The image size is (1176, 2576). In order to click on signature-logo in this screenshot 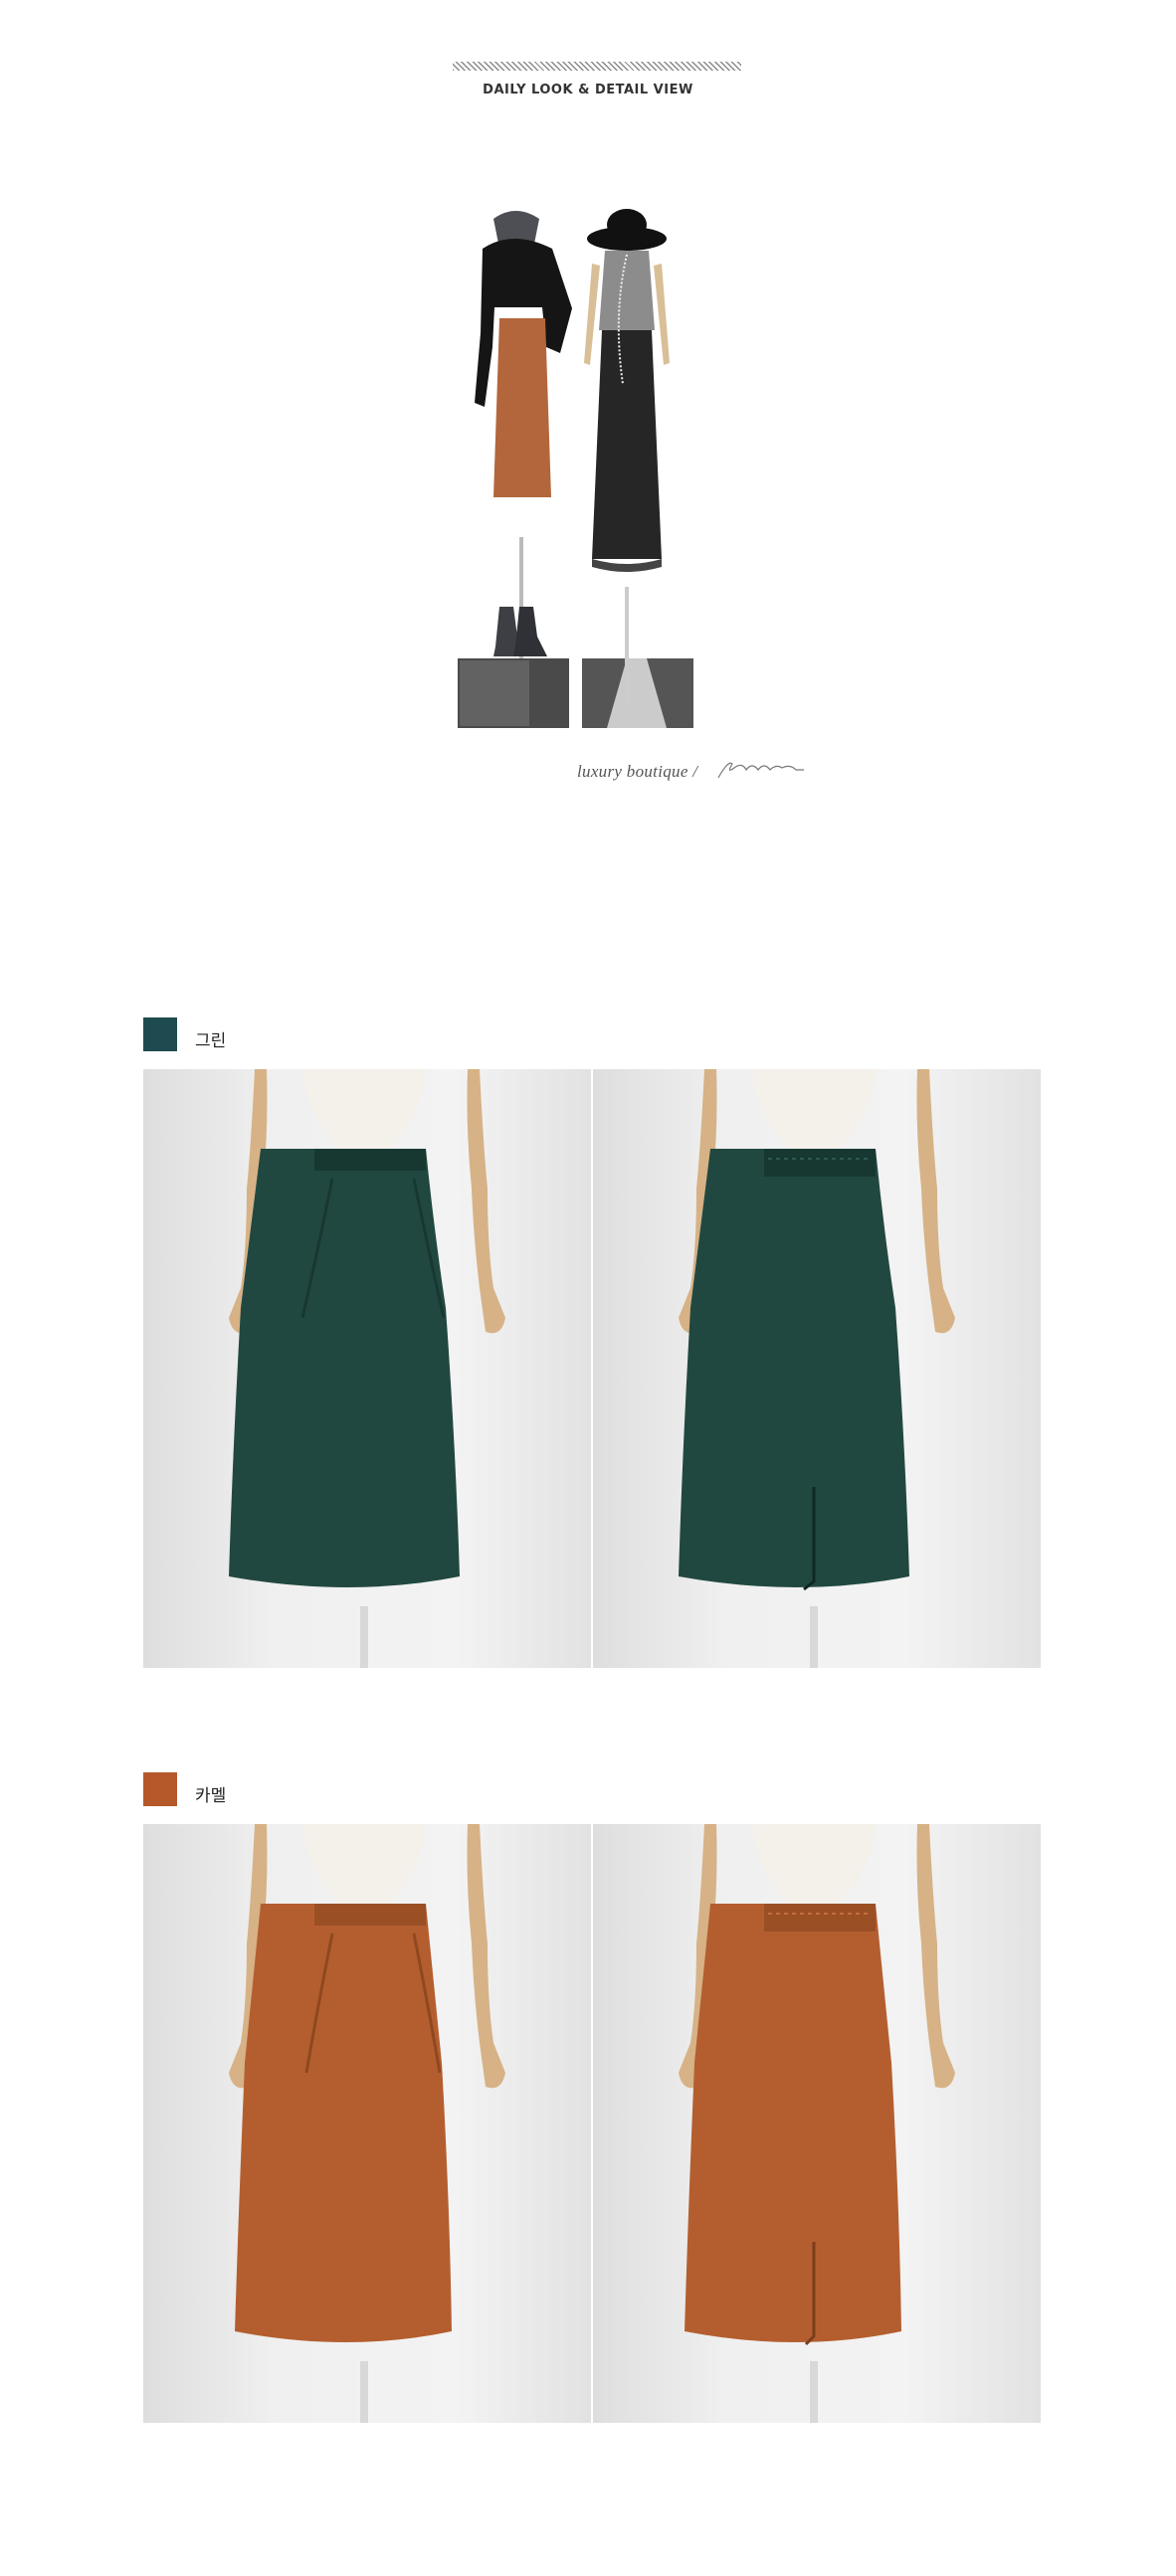, I will do `click(760, 770)`.